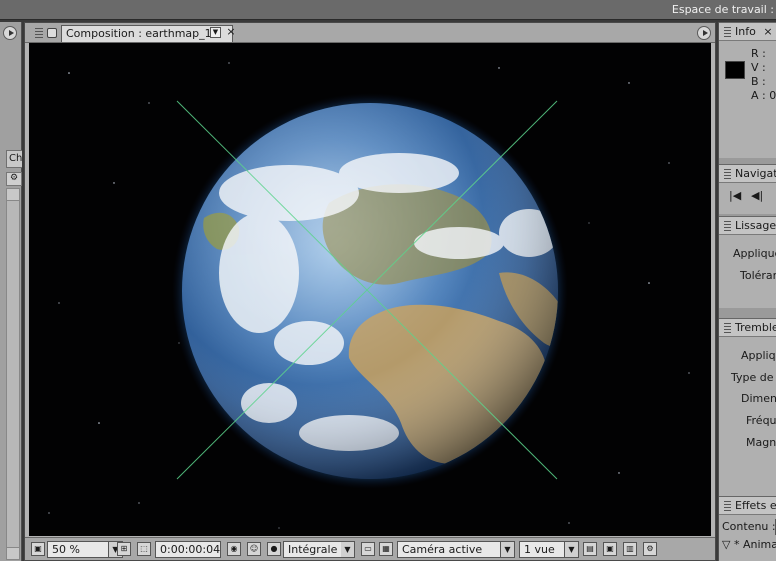 The width and height of the screenshot is (776, 561). Describe the element at coordinates (747, 262) in the screenshot. I see `lissage-panel: Lissage Applique Toléran` at that location.